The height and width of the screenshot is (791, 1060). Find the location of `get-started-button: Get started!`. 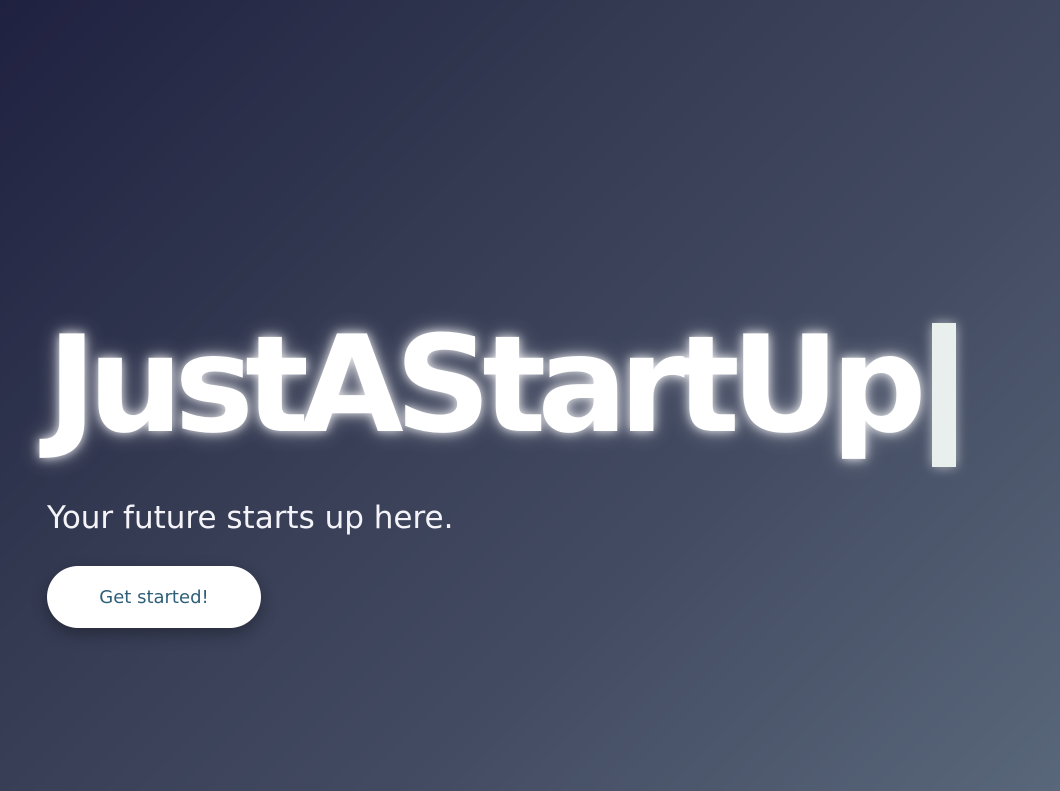

get-started-button: Get started! is located at coordinates (154, 597).